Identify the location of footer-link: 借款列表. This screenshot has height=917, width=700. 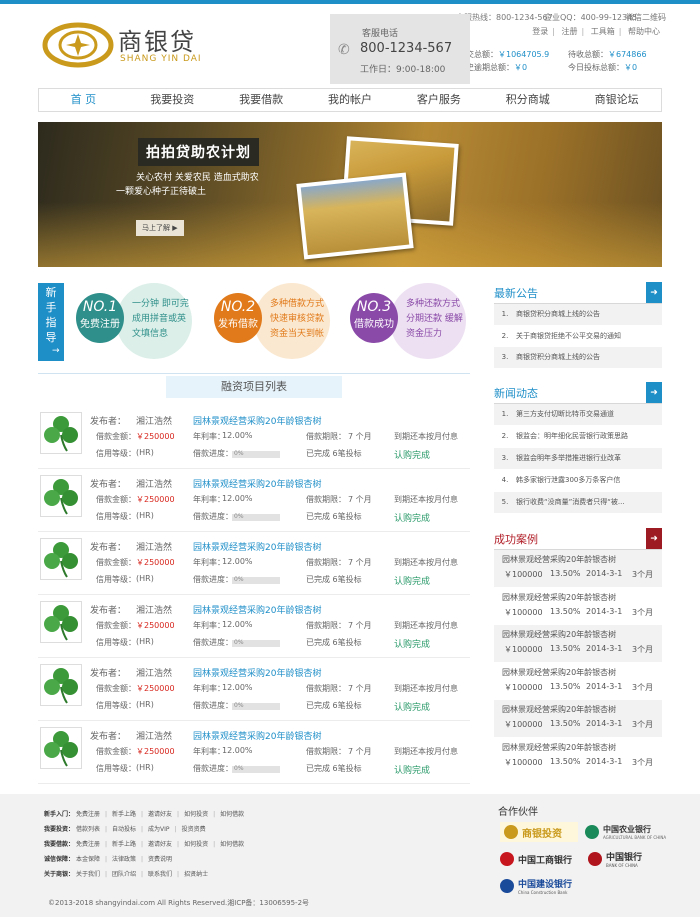
(88, 829).